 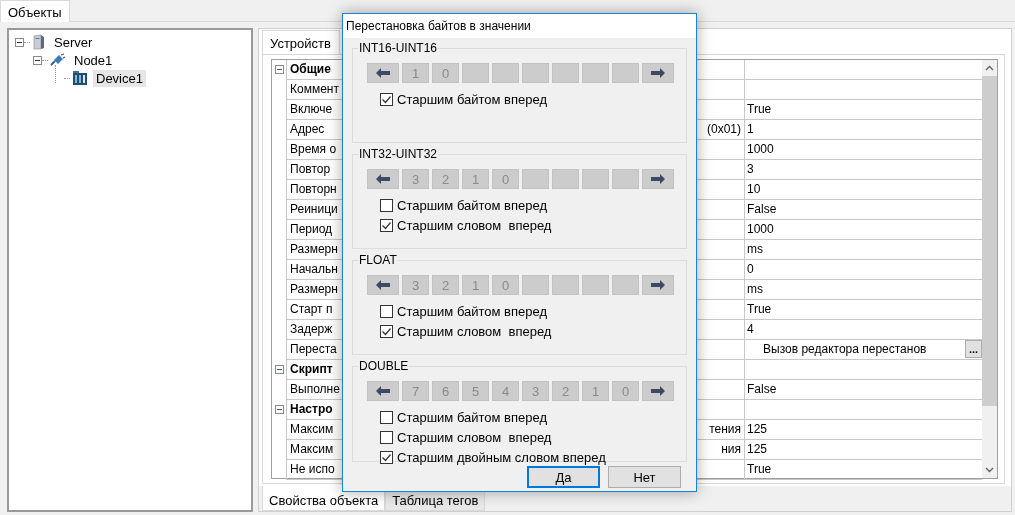 What do you see at coordinates (724, 129) in the screenshot?
I see `property-name: (0x01)` at bounding box center [724, 129].